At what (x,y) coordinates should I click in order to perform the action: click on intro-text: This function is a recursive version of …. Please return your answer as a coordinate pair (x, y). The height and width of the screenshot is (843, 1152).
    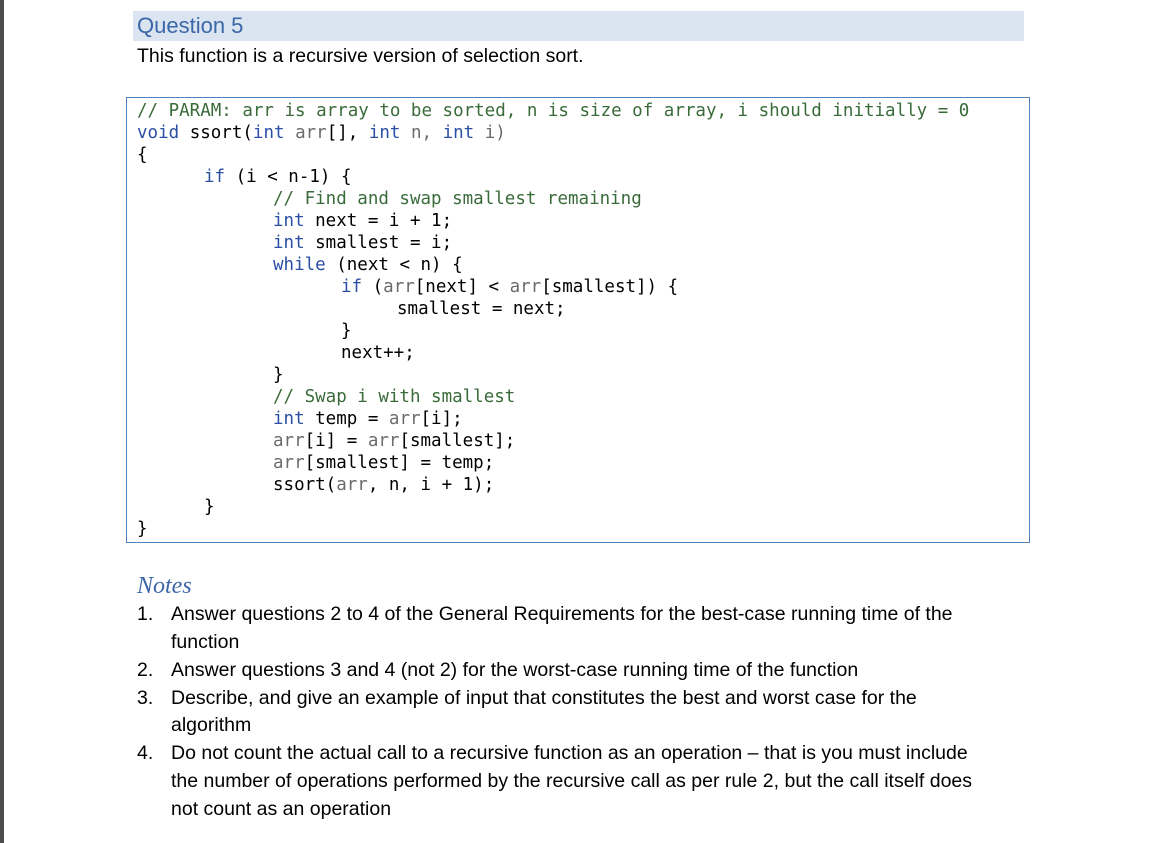
    Looking at the image, I should click on (360, 56).